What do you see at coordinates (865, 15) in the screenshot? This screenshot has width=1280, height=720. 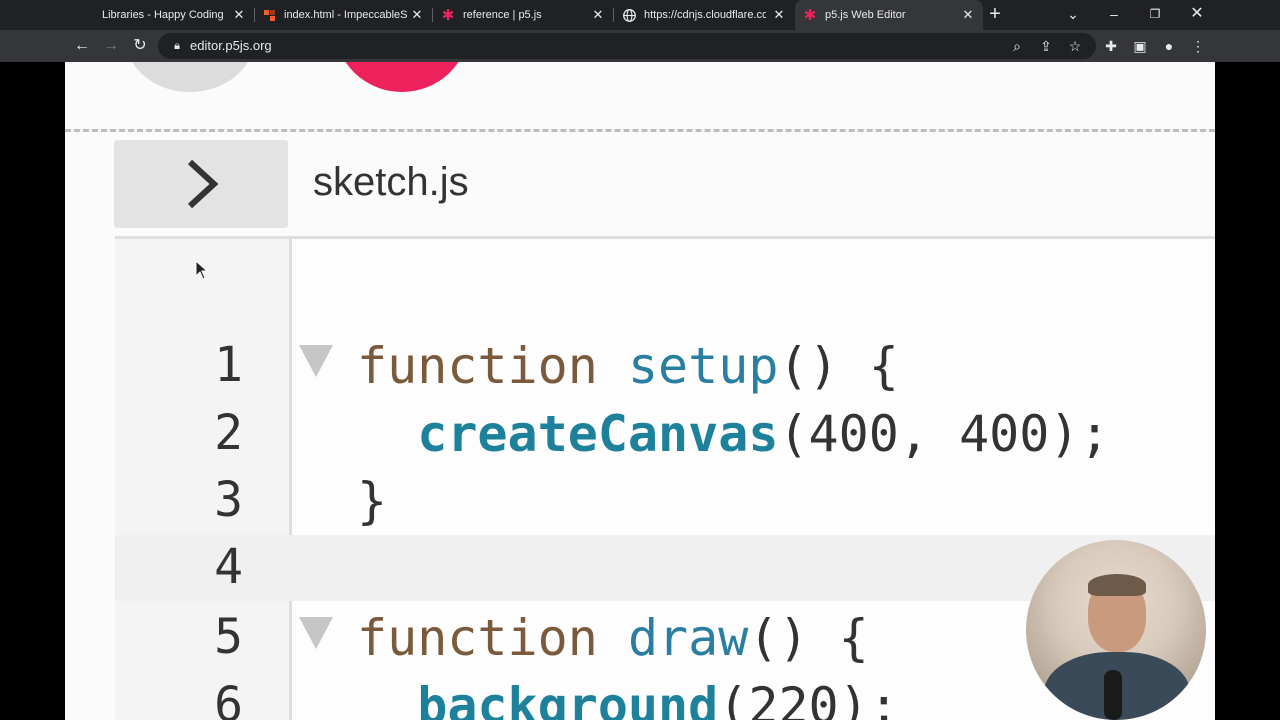 I see `tab-title: p5.js Web Editor` at bounding box center [865, 15].